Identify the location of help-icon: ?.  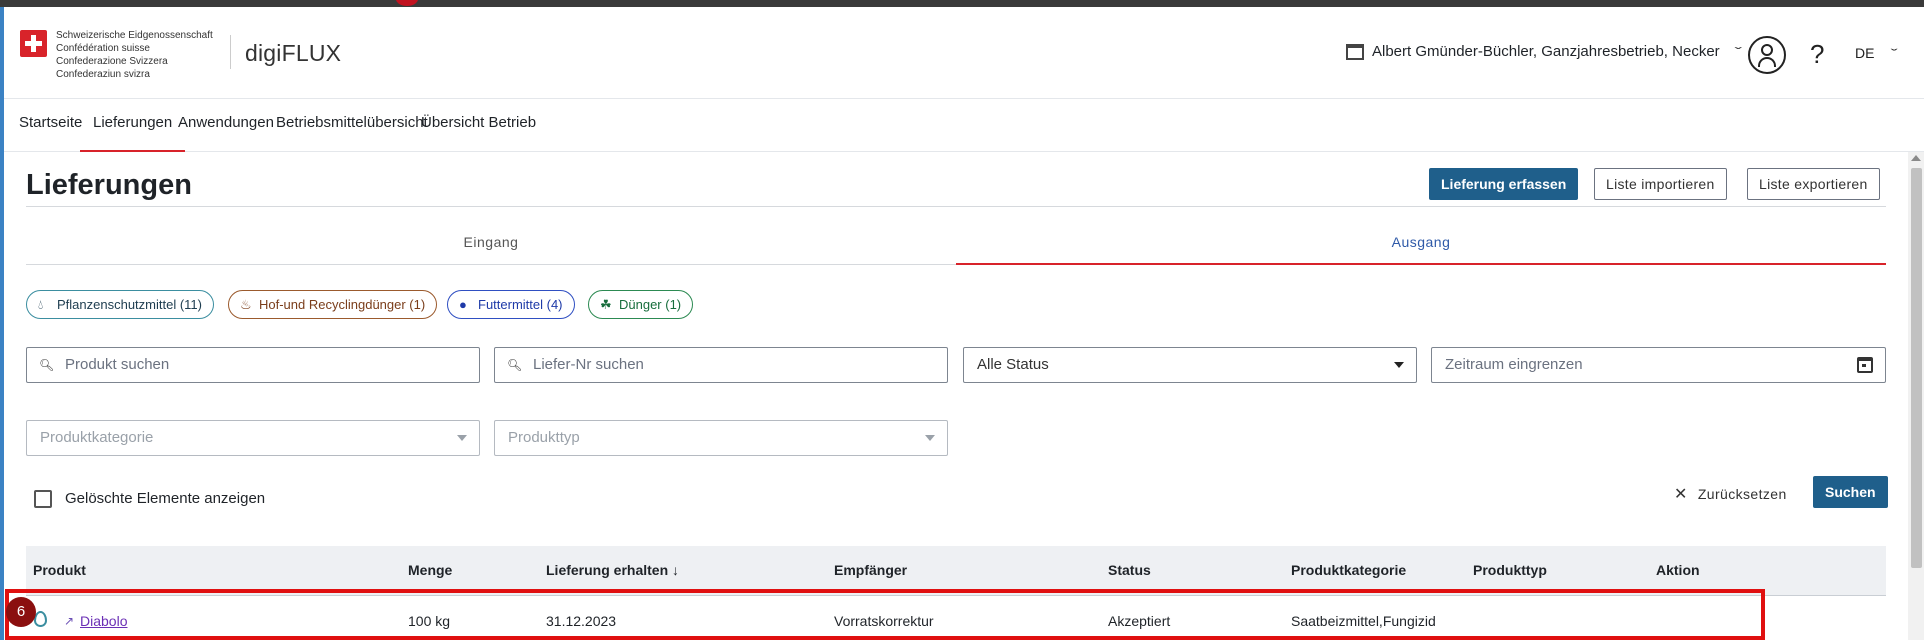
(1817, 54).